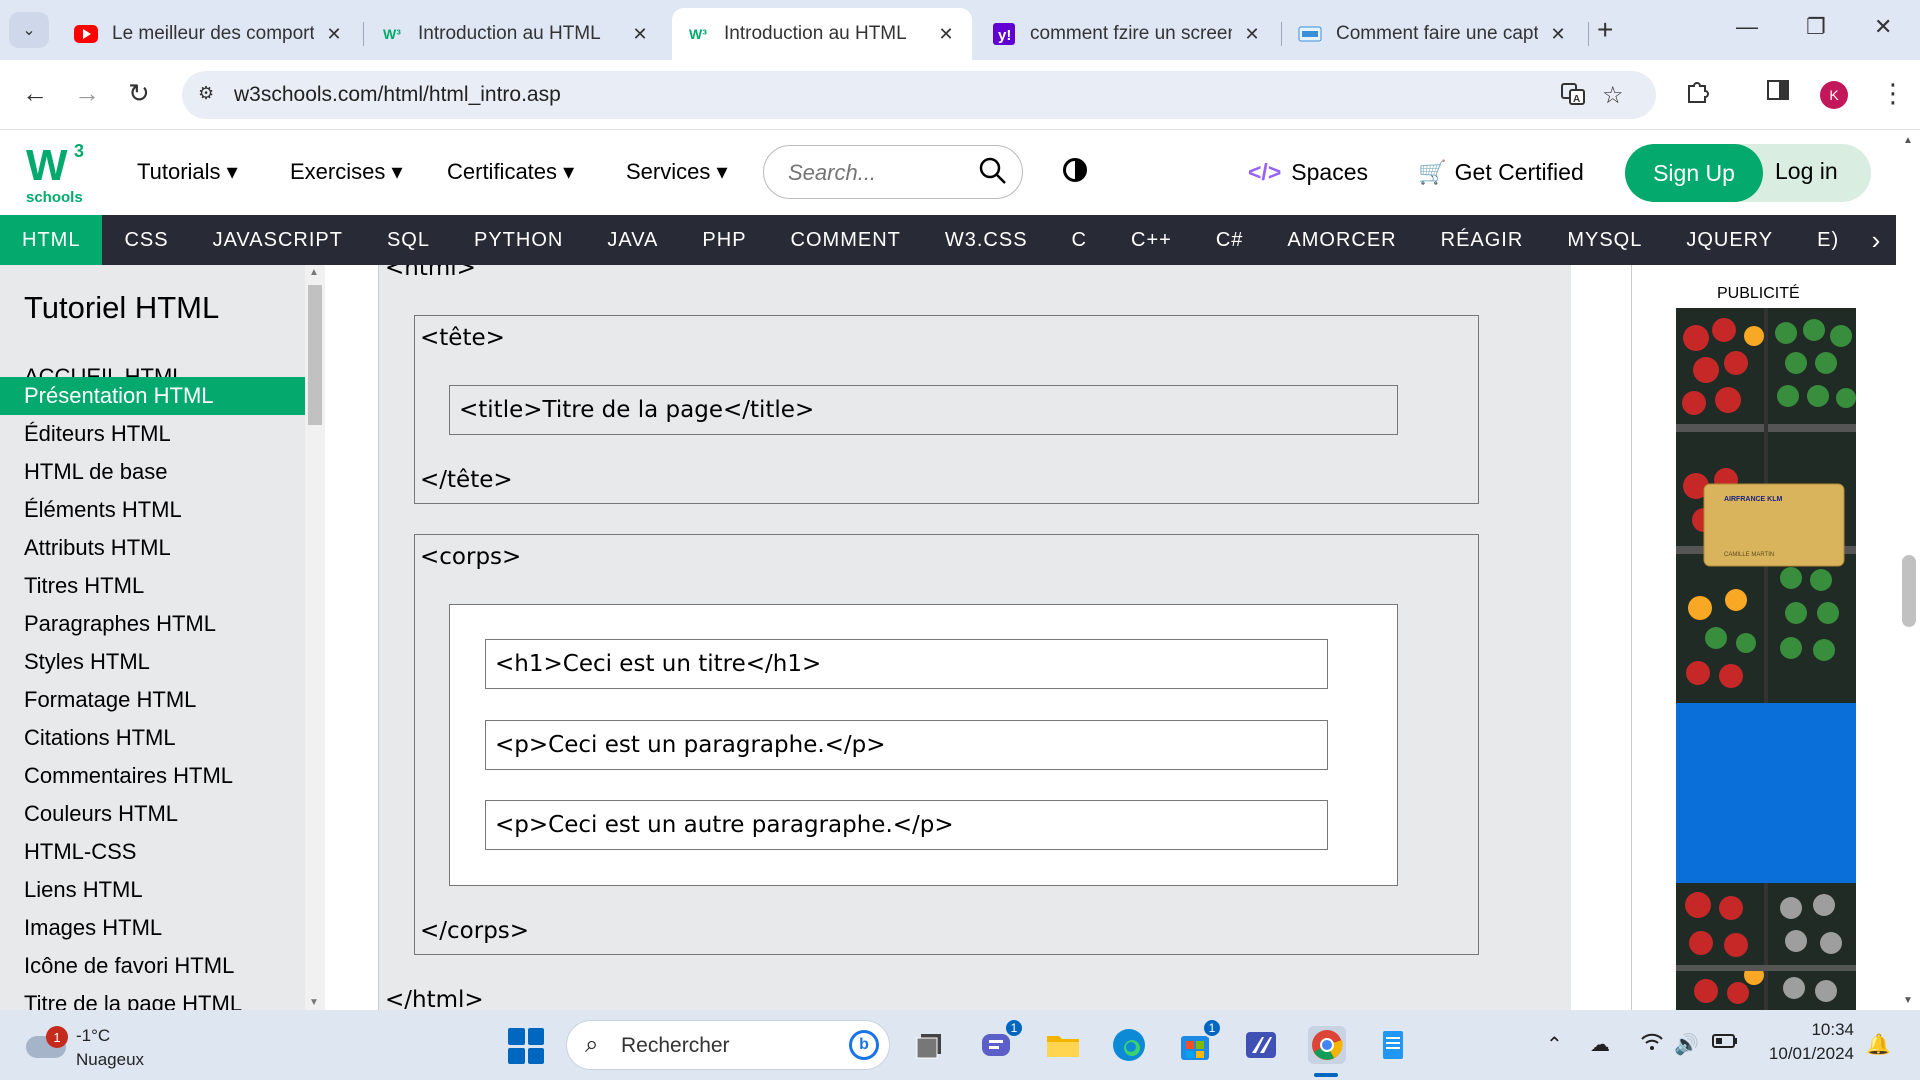  Describe the element at coordinates (510, 172) in the screenshot. I see `certificates-menu: Certificates ▾` at that location.